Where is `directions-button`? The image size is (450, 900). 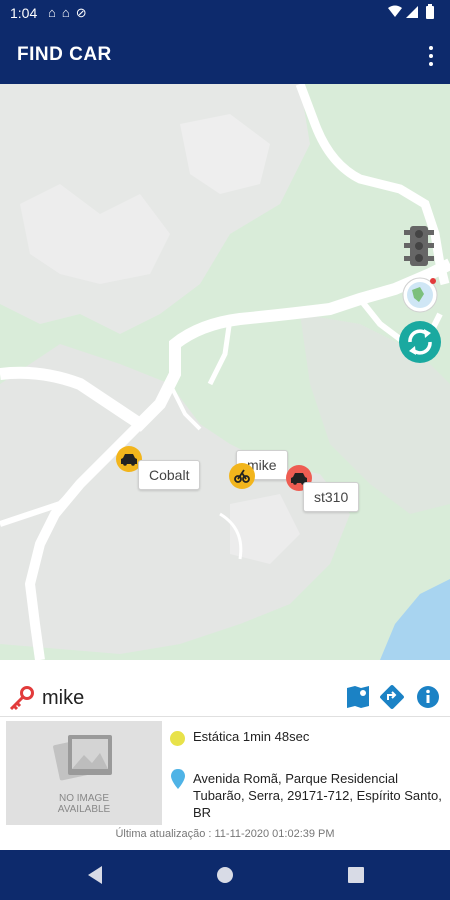 directions-button is located at coordinates (392, 697).